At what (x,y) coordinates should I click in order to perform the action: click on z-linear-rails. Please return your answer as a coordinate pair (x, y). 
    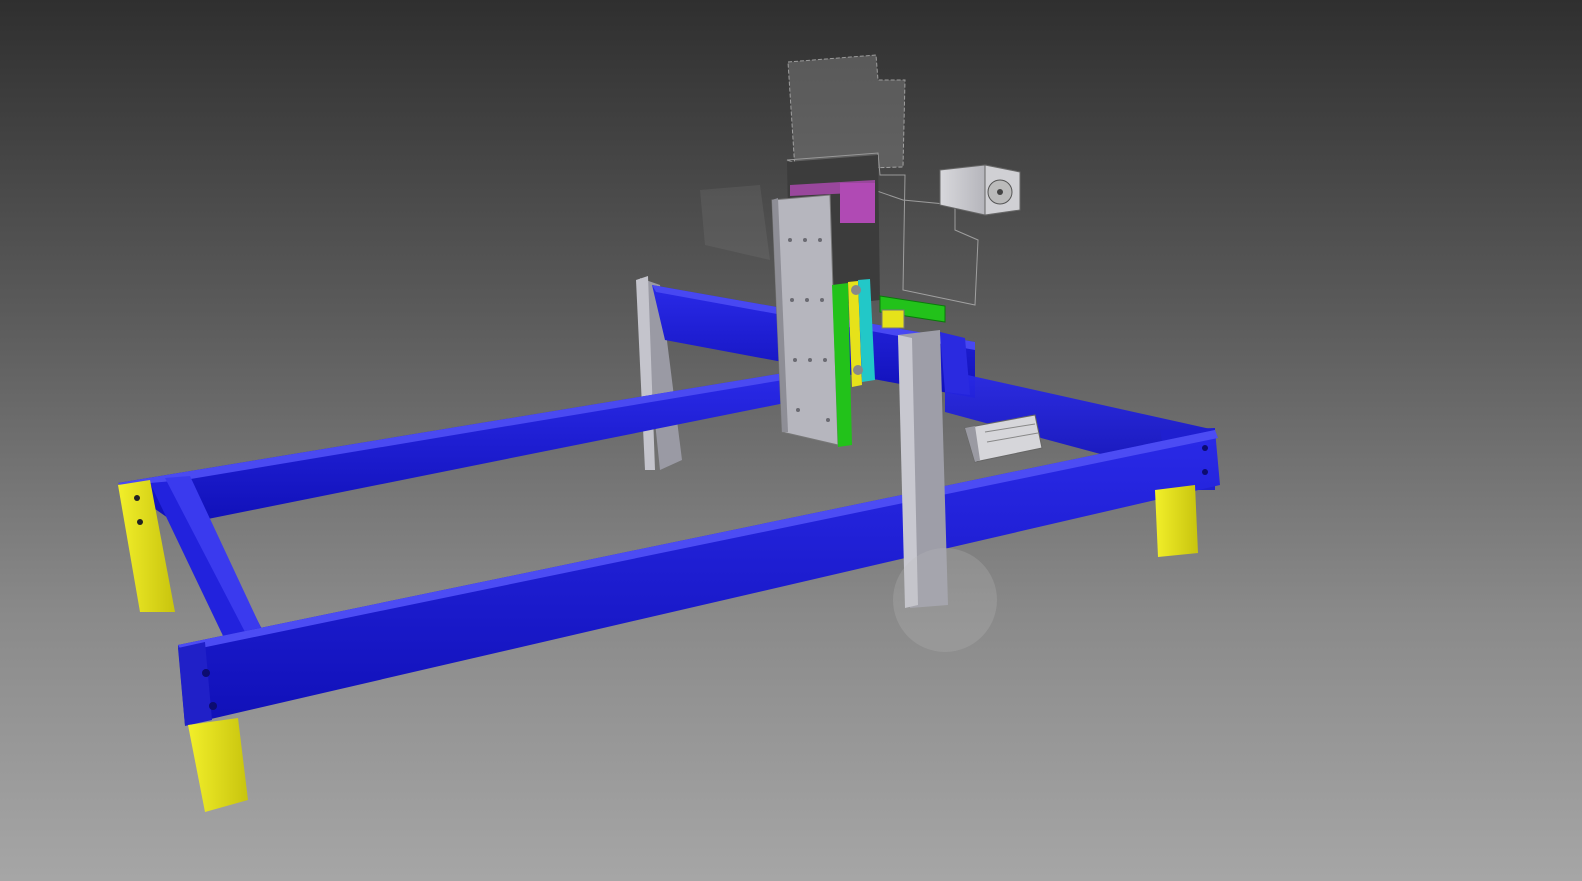
    Looking at the image, I should click on (853, 363).